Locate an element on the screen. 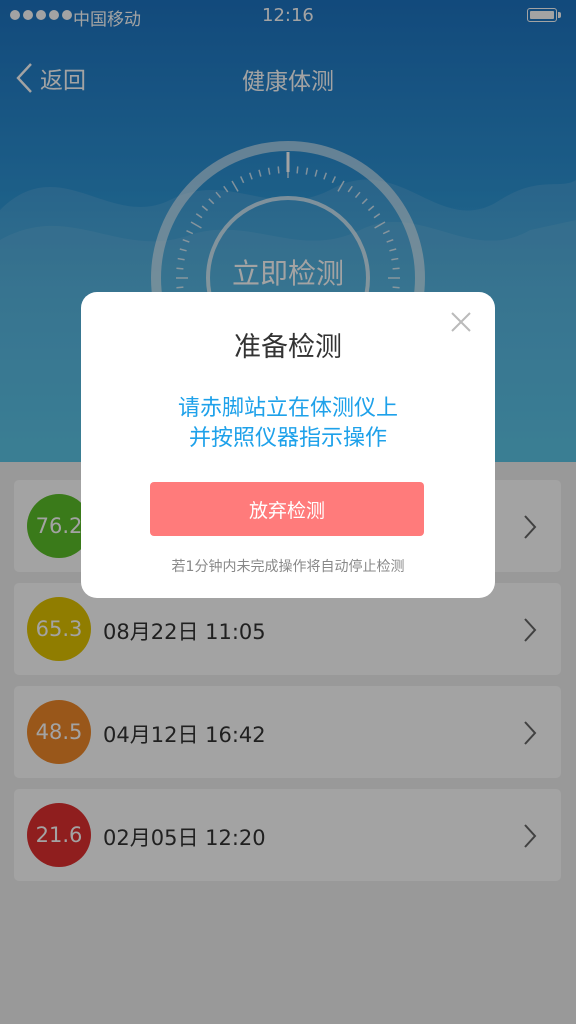 This screenshot has width=576, height=1024. instruction-line-1: 请赤脚站立在体测仪上 is located at coordinates (287, 408).